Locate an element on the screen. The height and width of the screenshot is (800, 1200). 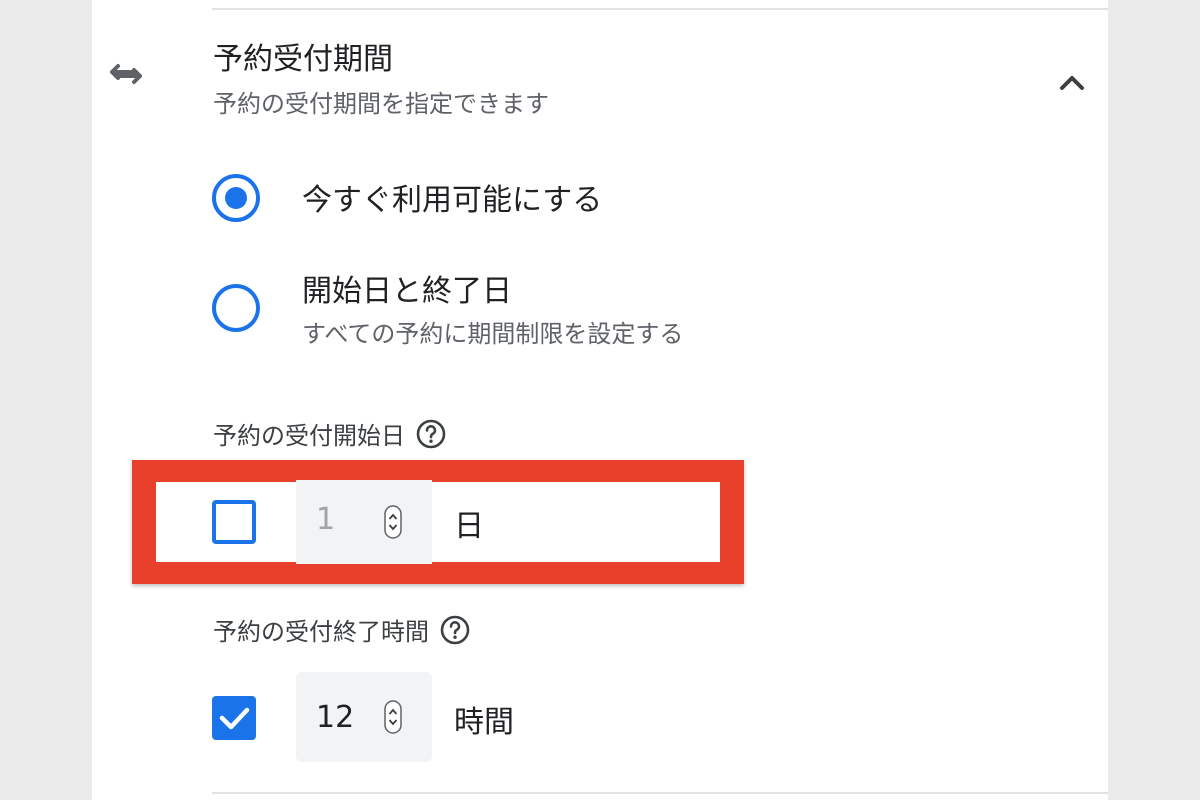
section-title: 予約受付期間 is located at coordinates (303, 59).